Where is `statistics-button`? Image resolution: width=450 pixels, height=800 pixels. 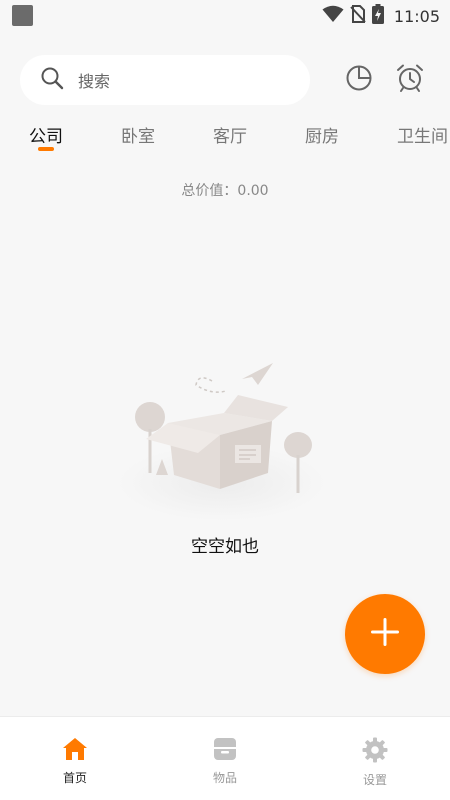
statistics-button is located at coordinates (359, 80).